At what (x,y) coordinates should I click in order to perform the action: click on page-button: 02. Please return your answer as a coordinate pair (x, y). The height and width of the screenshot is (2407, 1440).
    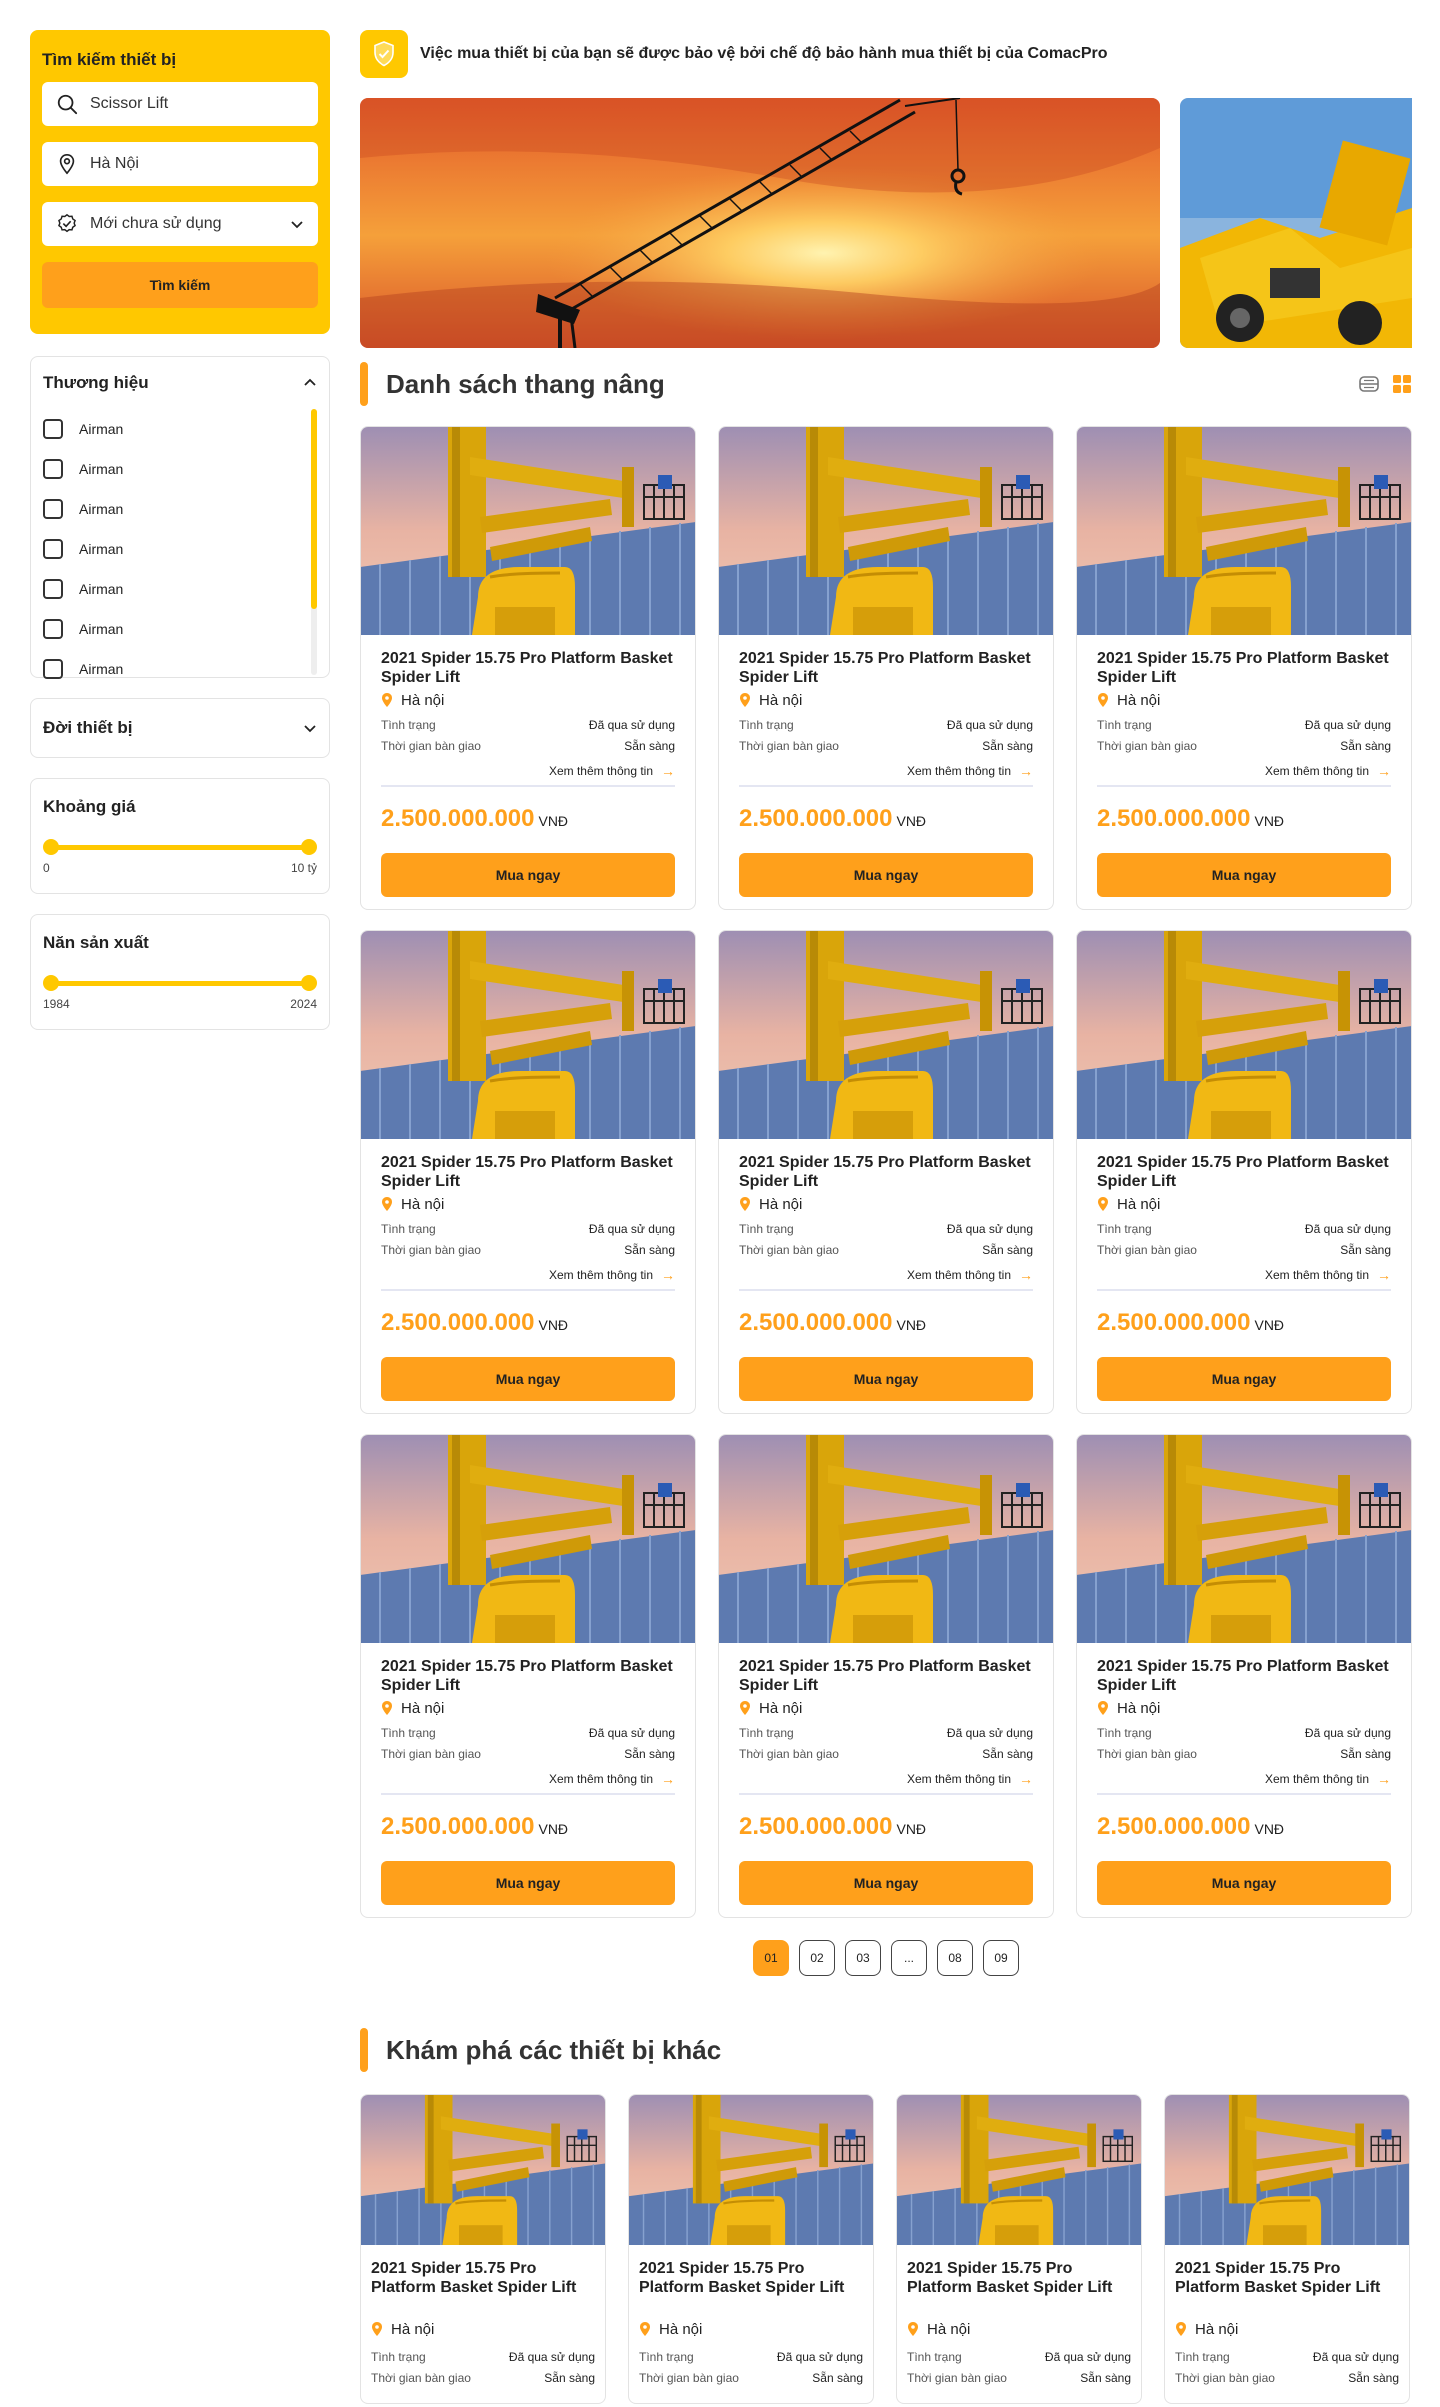
    Looking at the image, I should click on (817, 1958).